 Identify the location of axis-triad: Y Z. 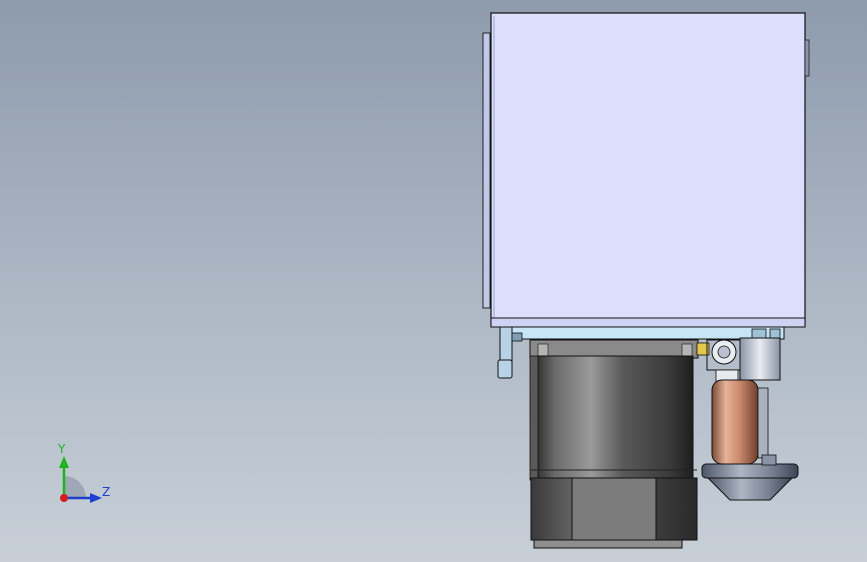
(80, 478).